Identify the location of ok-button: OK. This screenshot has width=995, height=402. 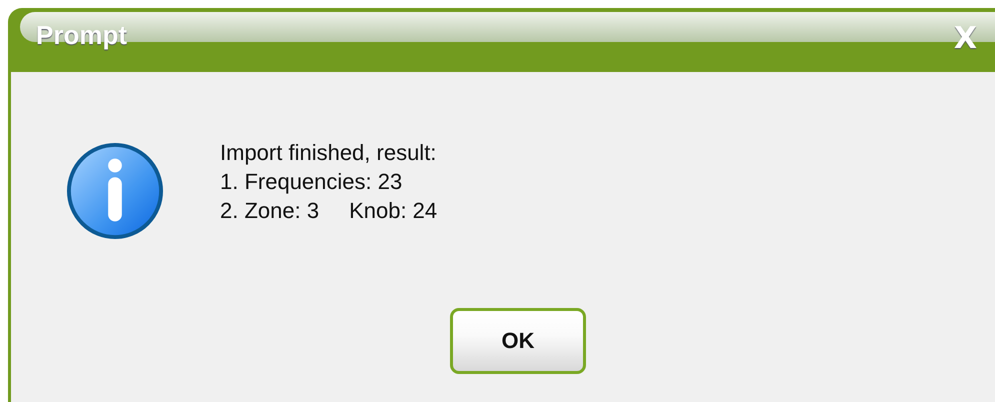
(518, 341).